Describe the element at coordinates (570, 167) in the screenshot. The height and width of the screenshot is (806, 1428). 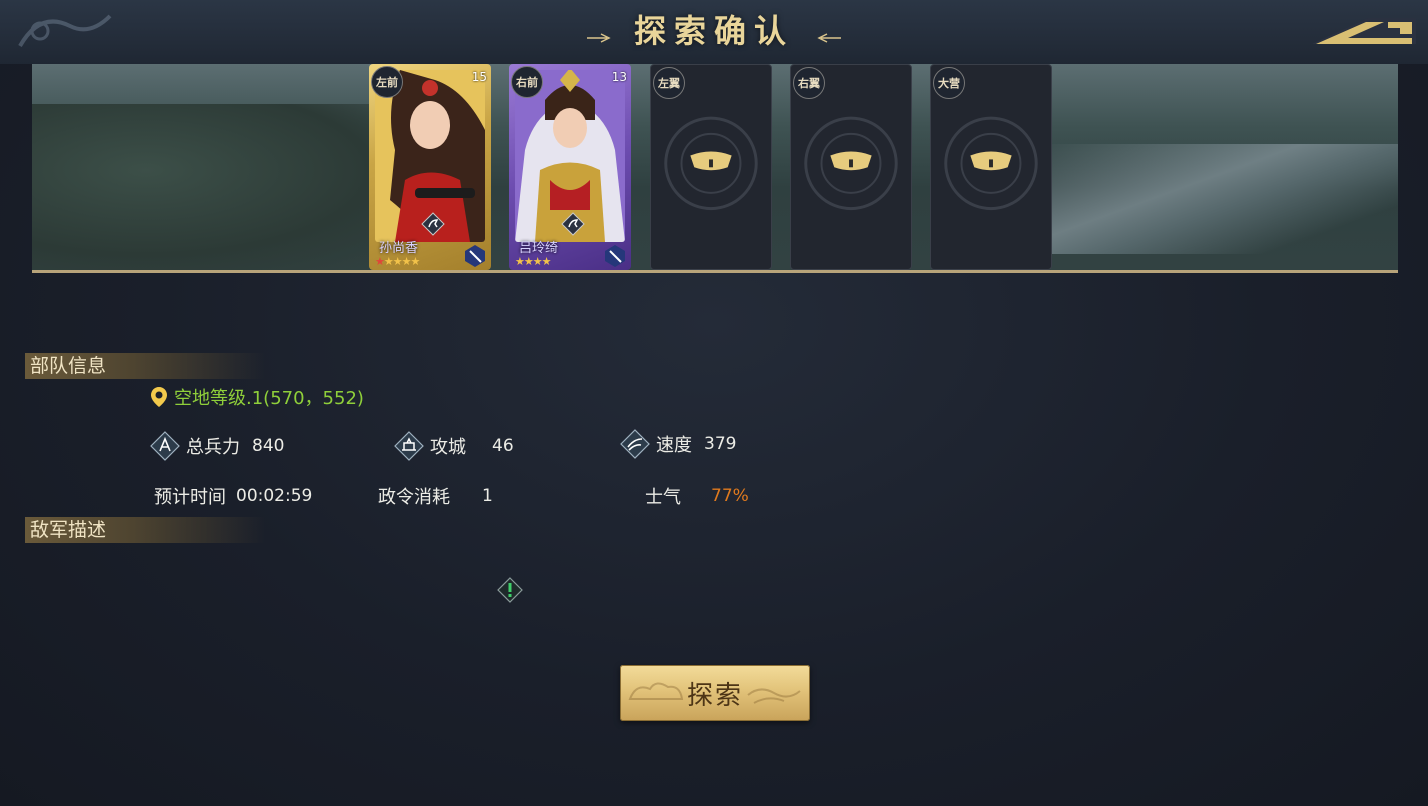
I see `hero-card-right-front: 右前 13 吕玲绮 ★★★★` at that location.